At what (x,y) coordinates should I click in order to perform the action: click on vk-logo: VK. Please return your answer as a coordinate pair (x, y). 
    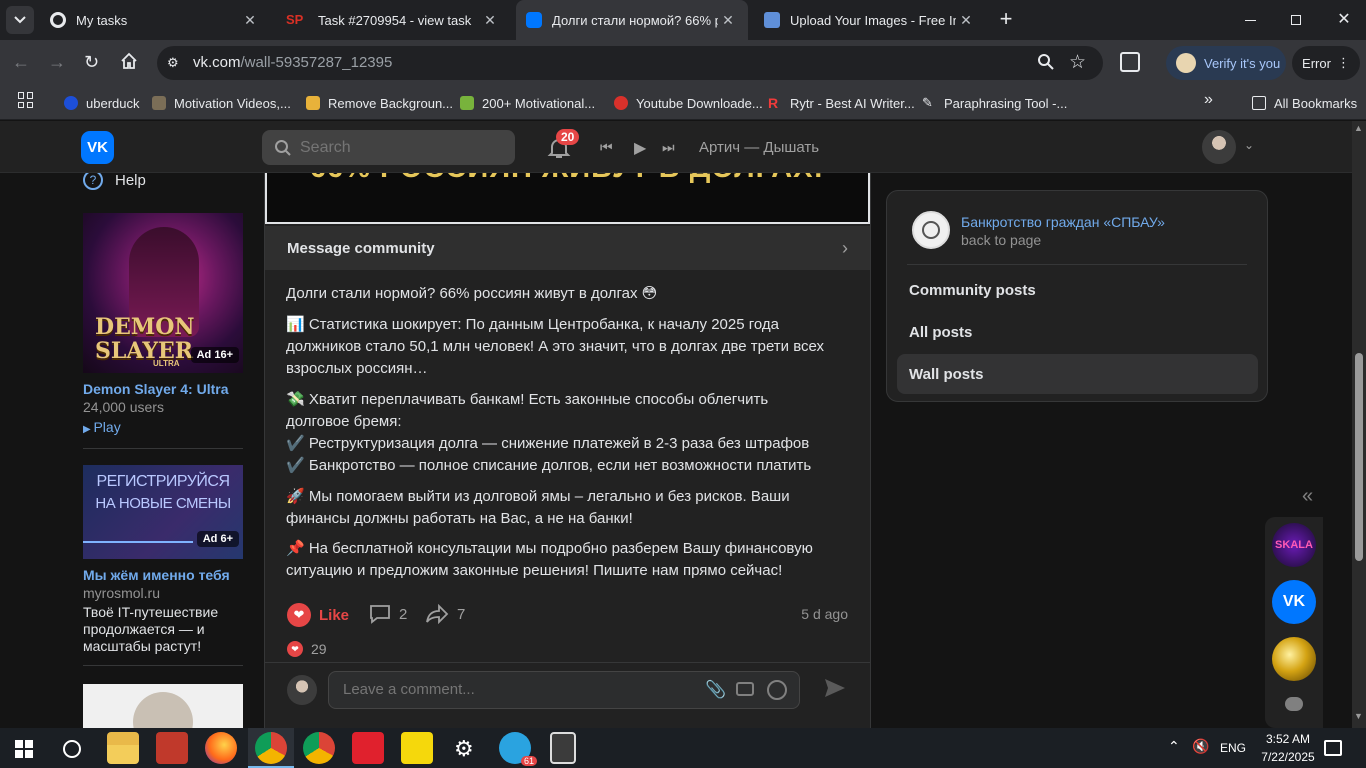
    Looking at the image, I should click on (97, 147).